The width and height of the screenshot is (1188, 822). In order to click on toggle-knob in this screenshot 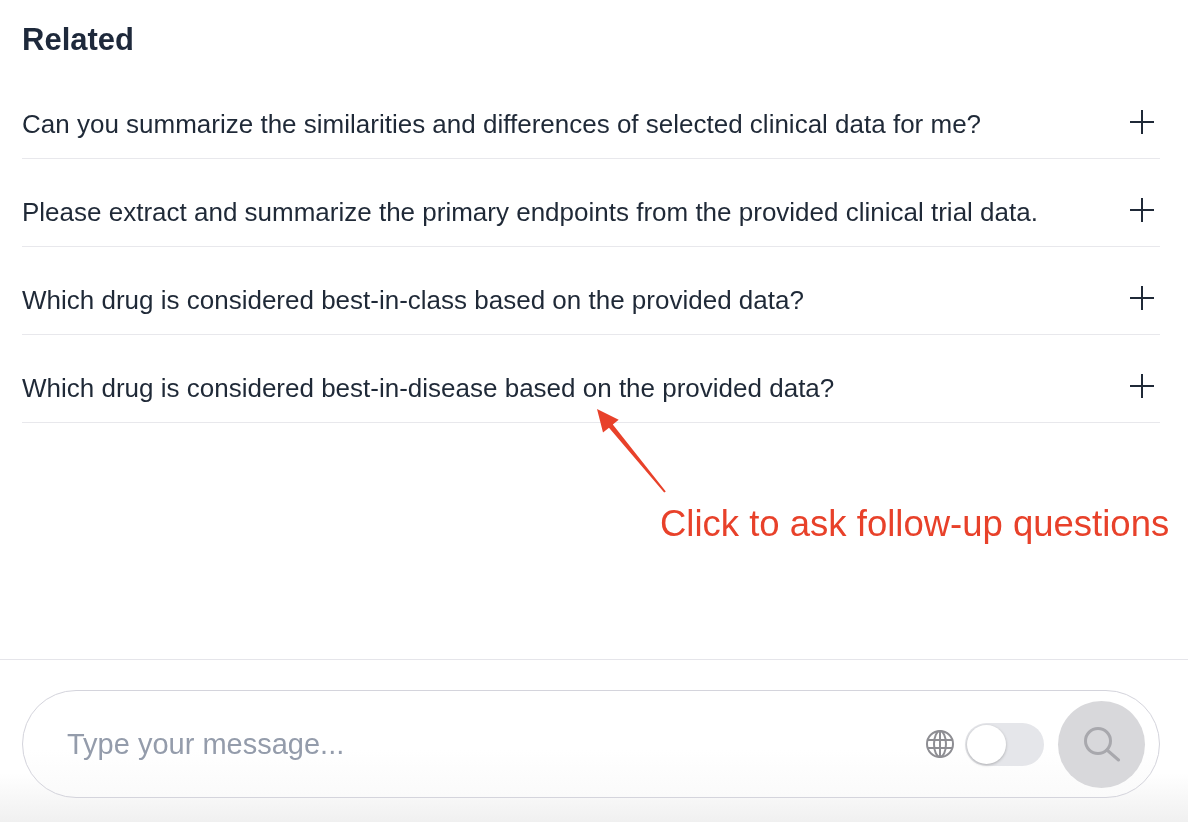, I will do `click(986, 744)`.